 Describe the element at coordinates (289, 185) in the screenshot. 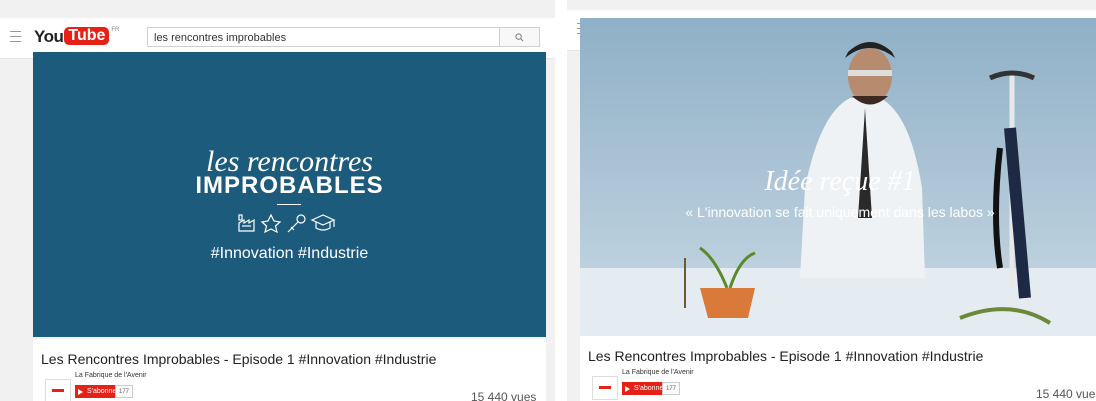

I see `video-title-bold: IMPROBABLES` at that location.